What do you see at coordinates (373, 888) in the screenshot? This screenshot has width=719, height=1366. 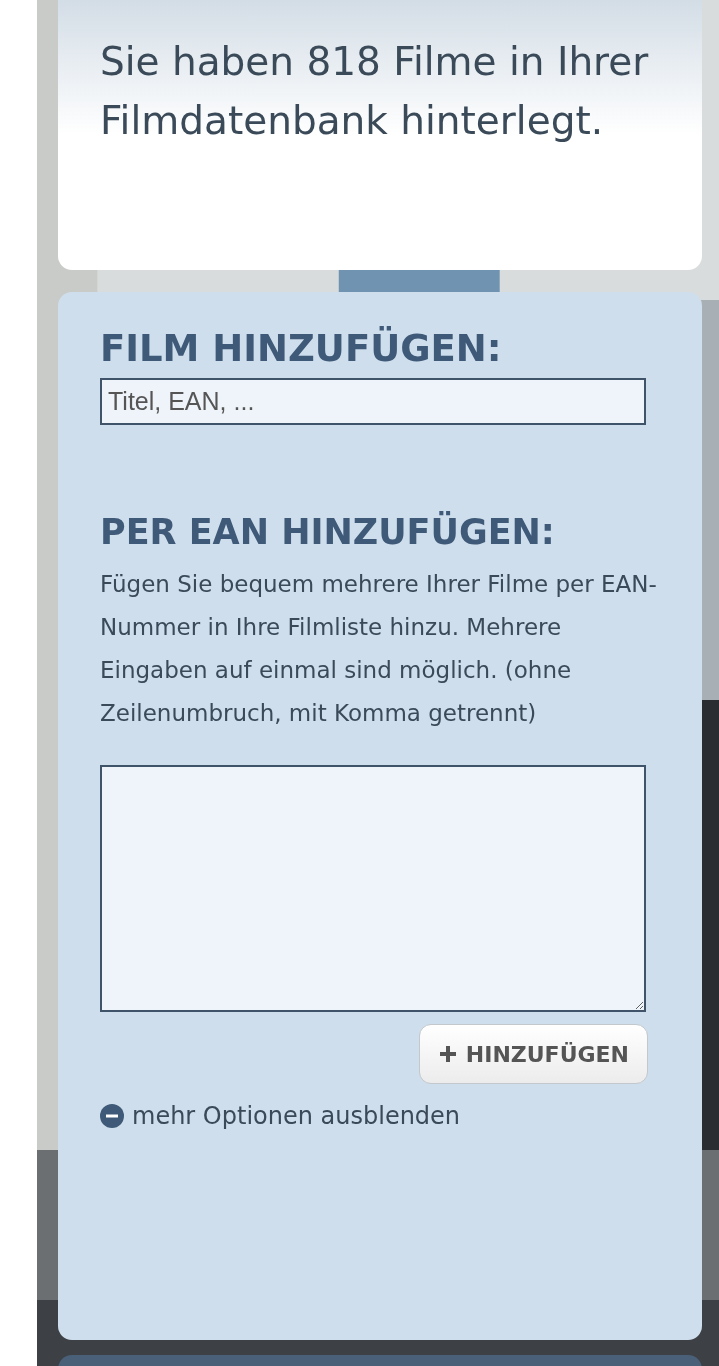 I see `ean-input-field` at bounding box center [373, 888].